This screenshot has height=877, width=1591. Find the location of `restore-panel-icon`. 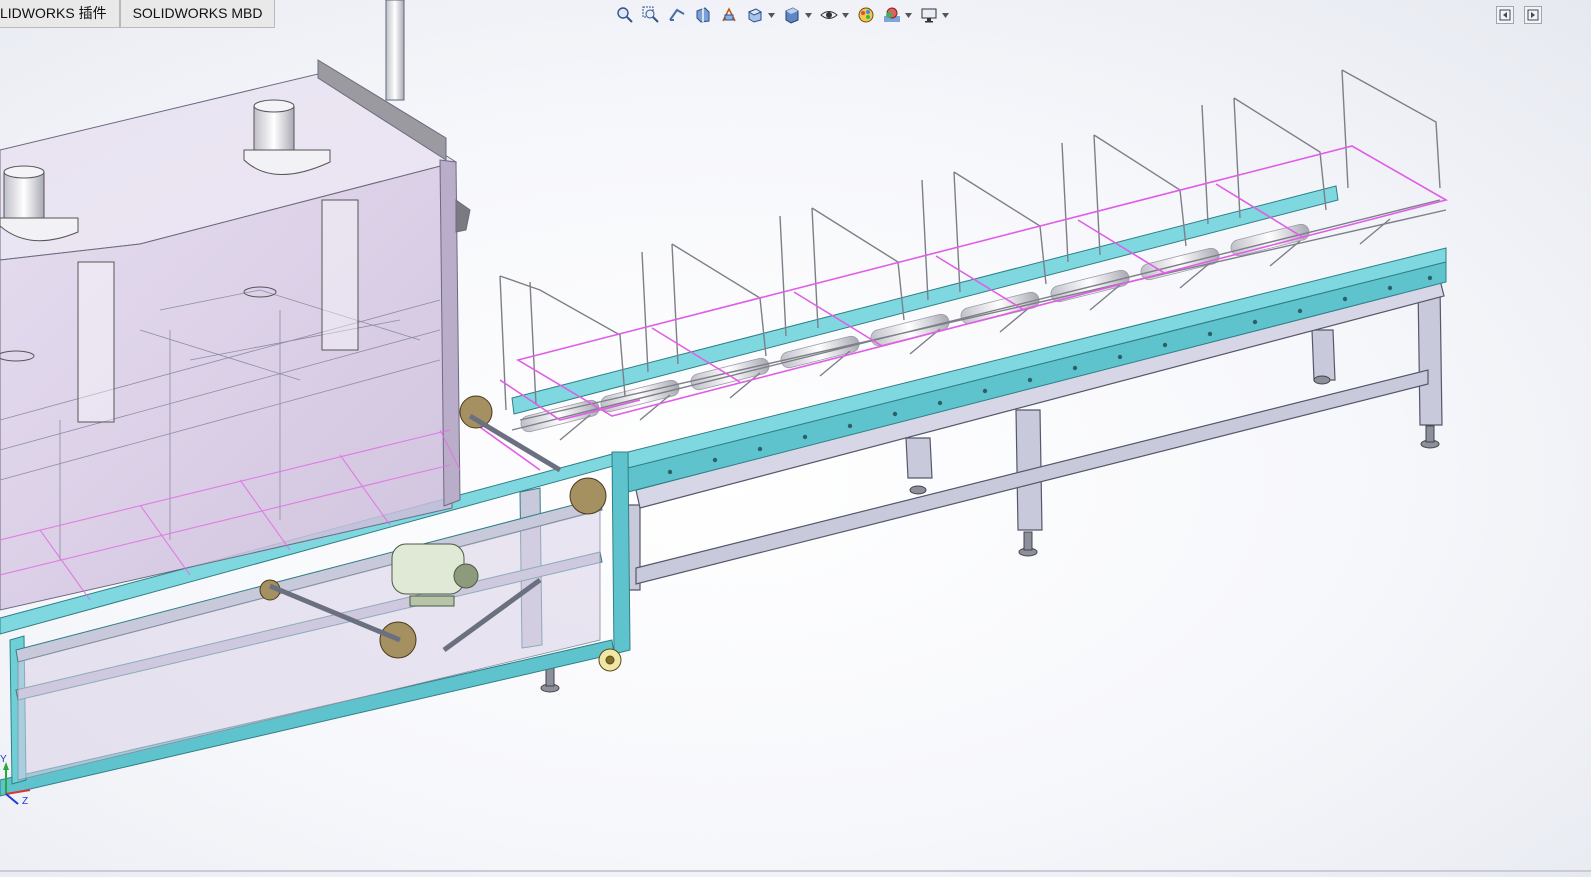

restore-panel-icon is located at coordinates (1505, 15).